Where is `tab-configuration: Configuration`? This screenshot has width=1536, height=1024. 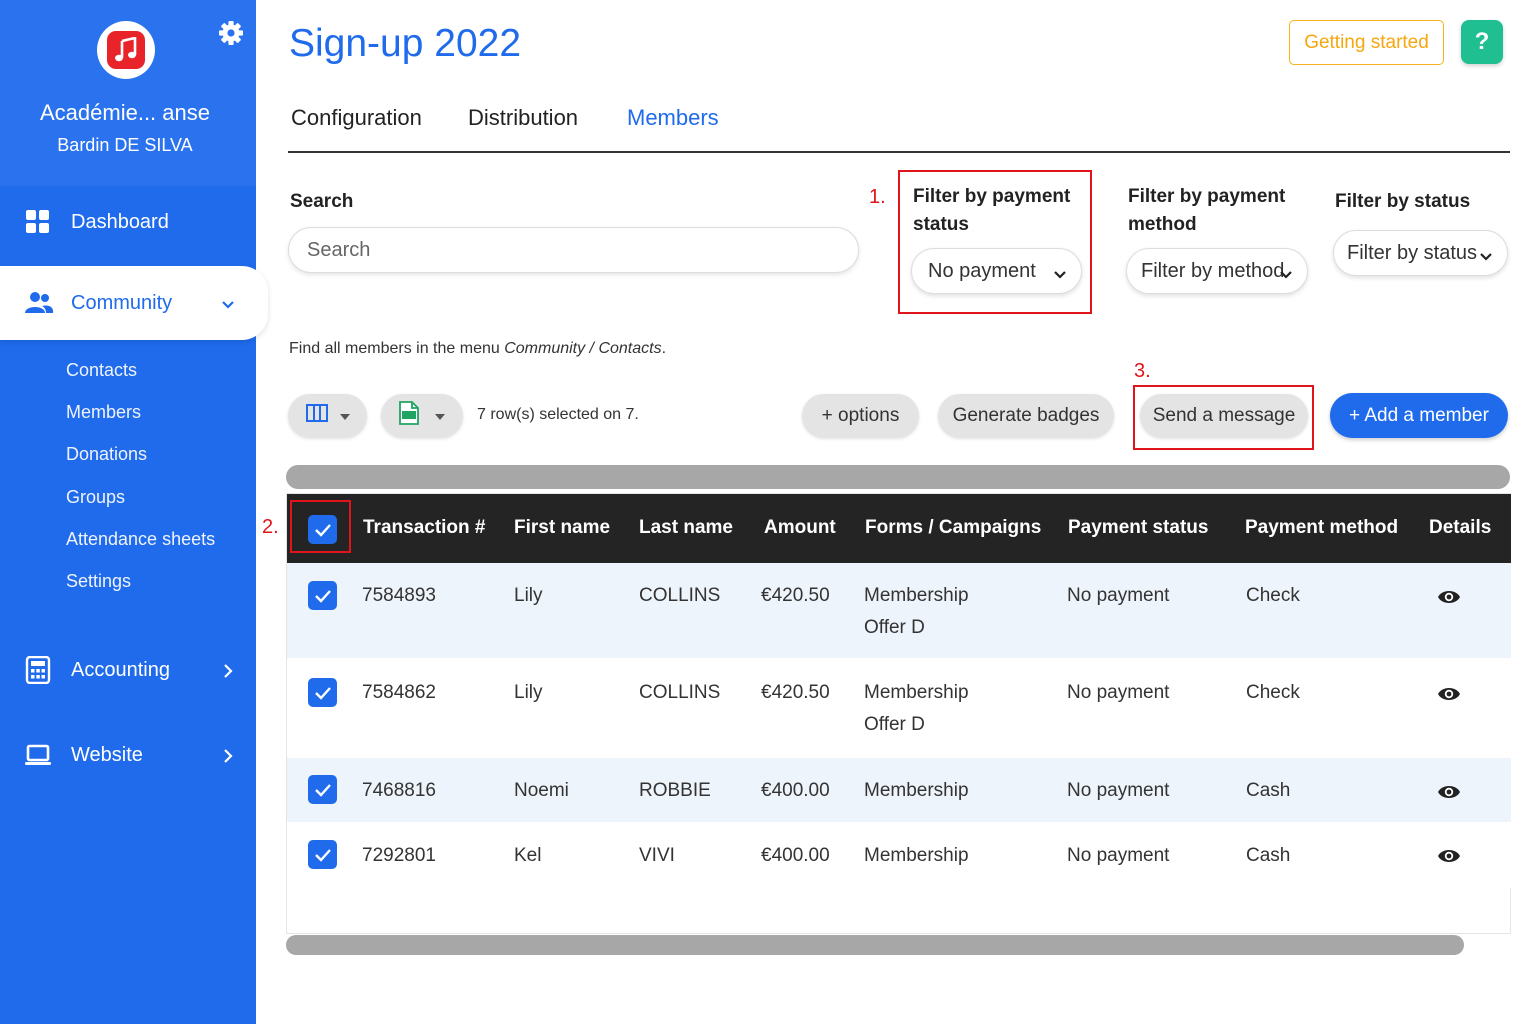
tab-configuration: Configuration is located at coordinates (356, 118).